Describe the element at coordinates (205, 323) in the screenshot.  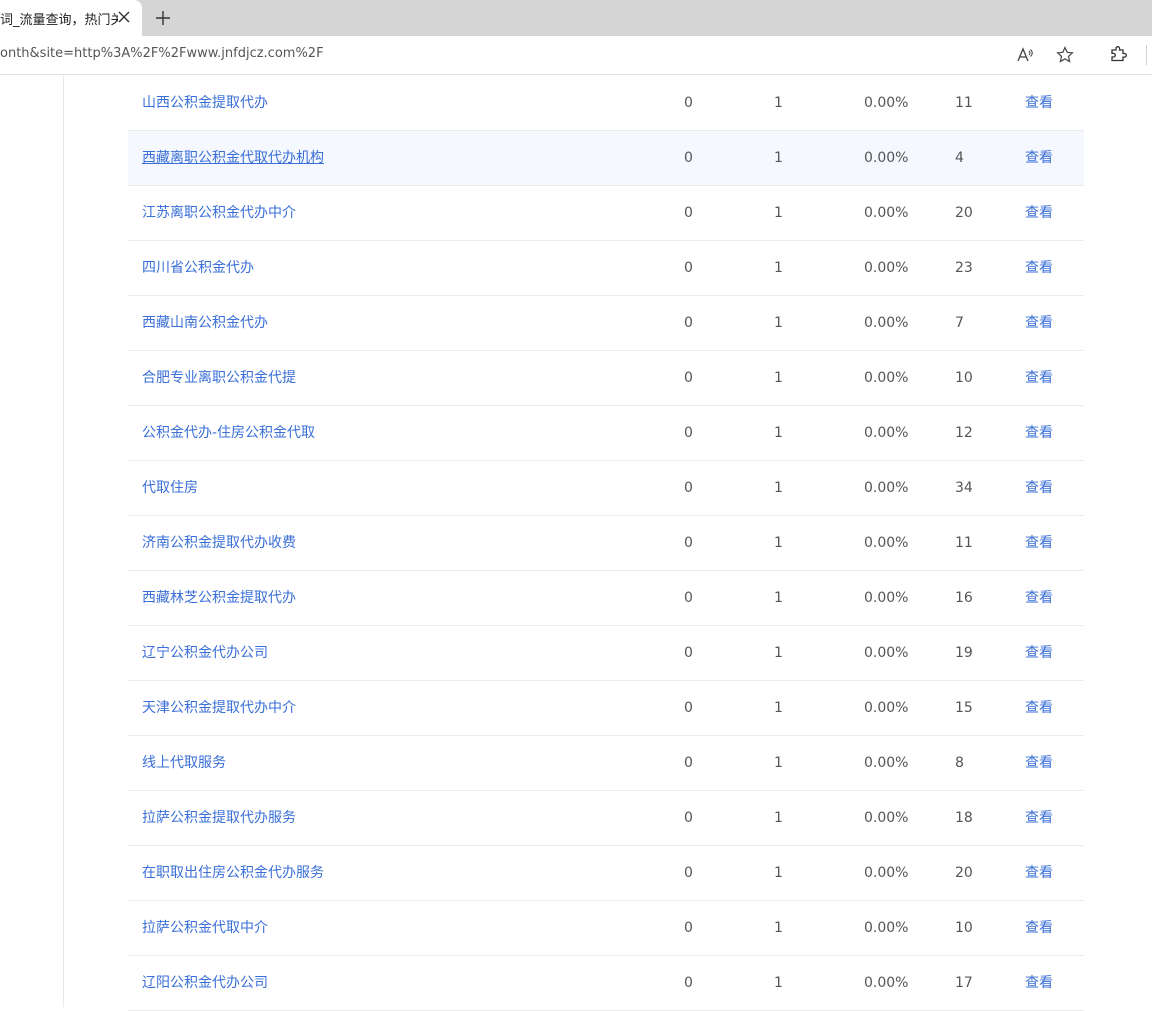
I see `keyword-link: 西藏山南公积金代办` at that location.